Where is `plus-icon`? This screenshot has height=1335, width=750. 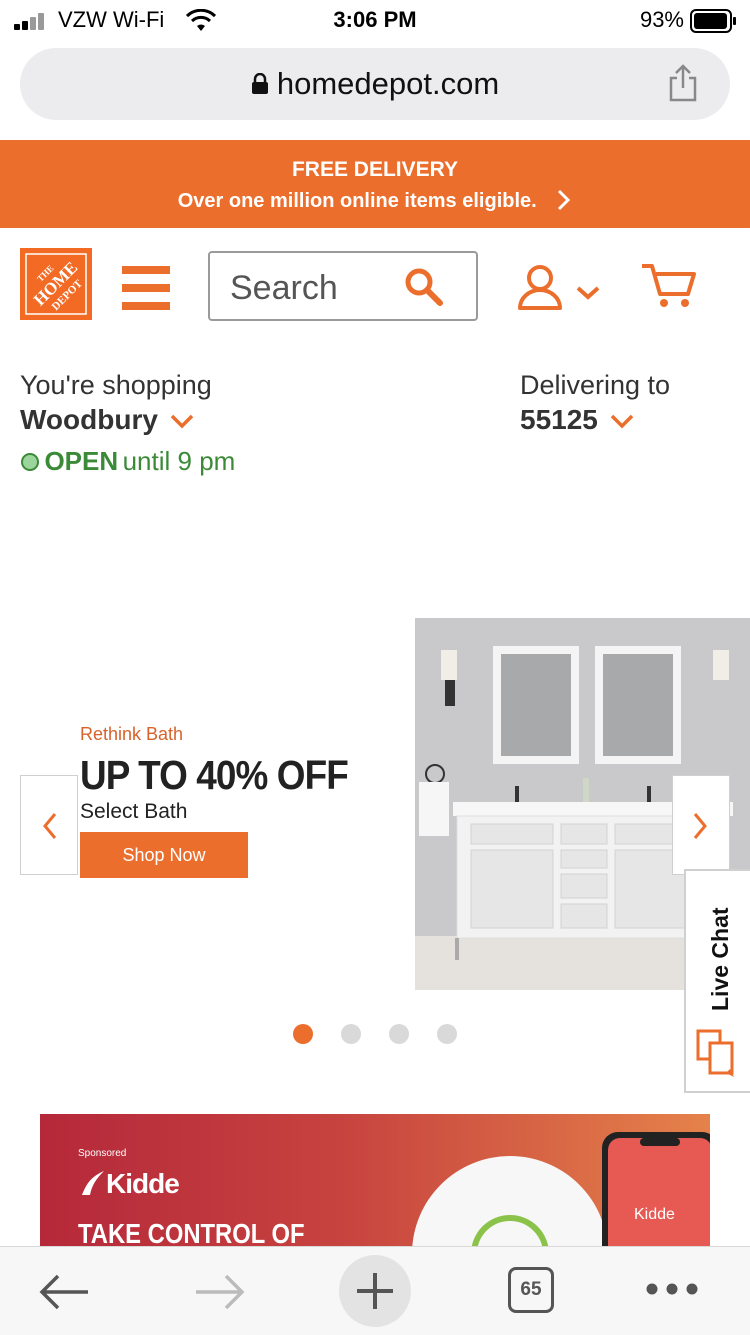
plus-icon is located at coordinates (375, 1291).